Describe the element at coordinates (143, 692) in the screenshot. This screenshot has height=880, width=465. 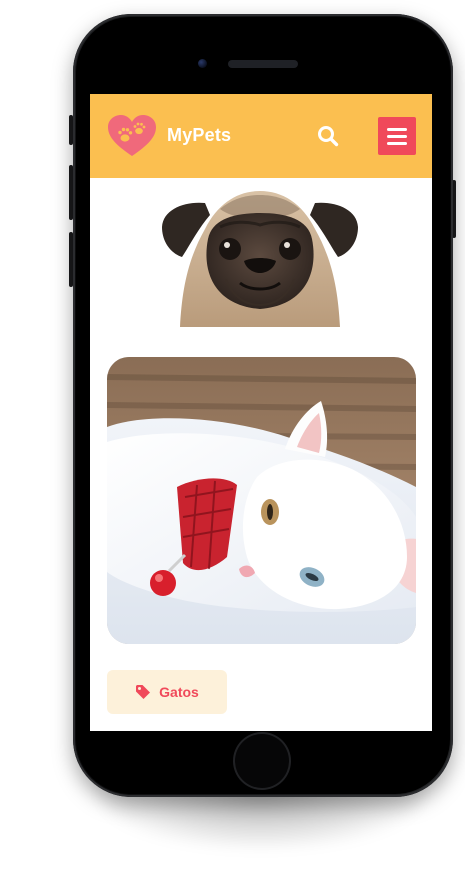
I see `tag-icon` at that location.